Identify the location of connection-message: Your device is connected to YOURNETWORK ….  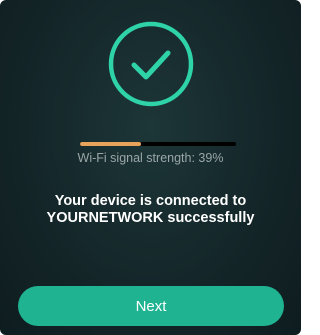
(150, 210).